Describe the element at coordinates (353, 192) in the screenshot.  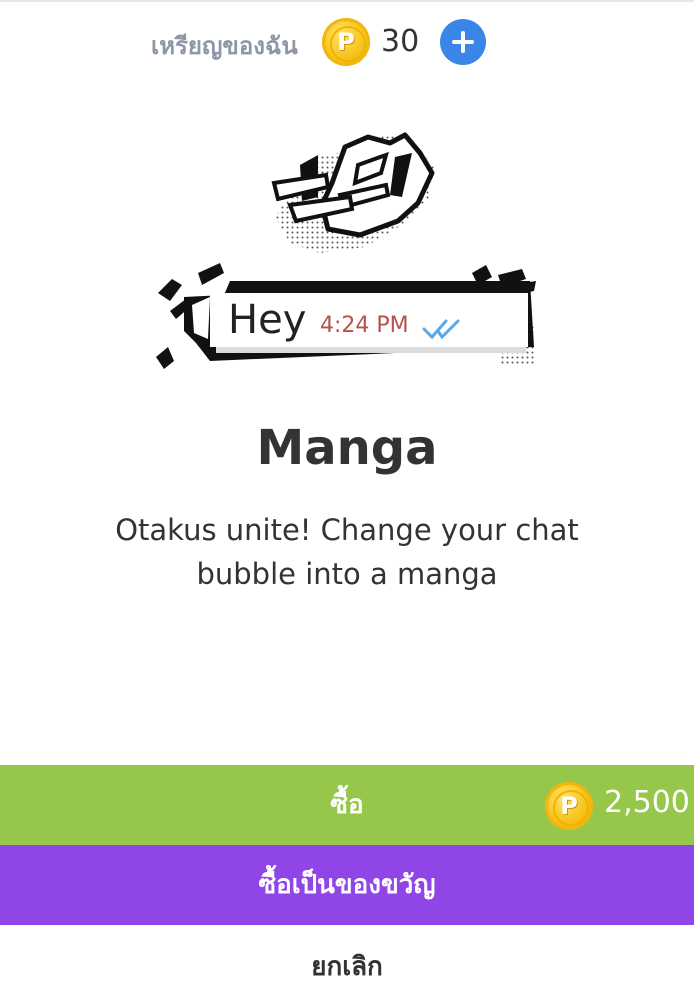
I see `burst-graphic` at that location.